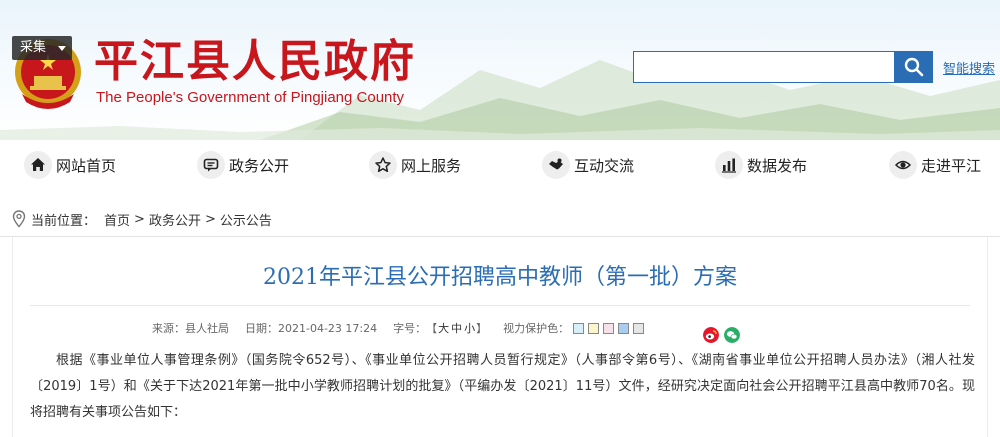 This screenshot has height=437, width=1000. I want to click on nav-item-home: 网站首页, so click(70, 165).